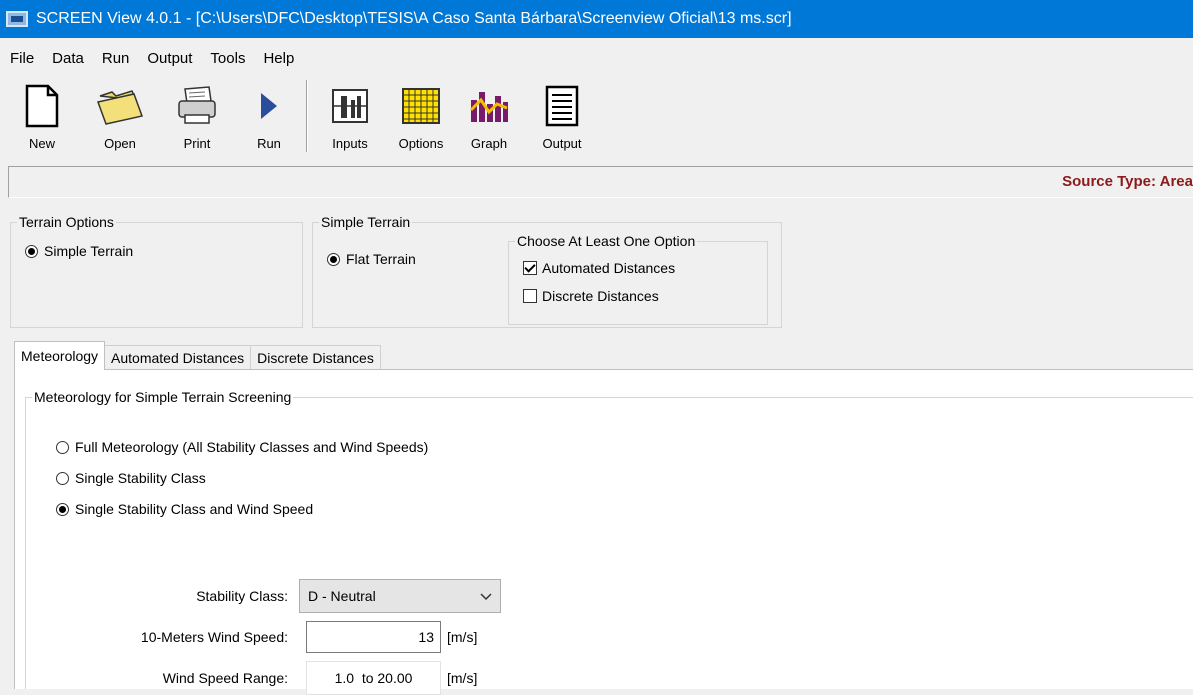  What do you see at coordinates (225, 678) in the screenshot?
I see `wind-speed-range-label: Wind Speed Range:` at bounding box center [225, 678].